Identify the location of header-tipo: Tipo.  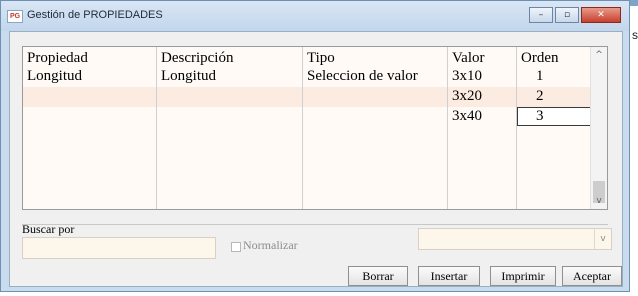
(321, 58).